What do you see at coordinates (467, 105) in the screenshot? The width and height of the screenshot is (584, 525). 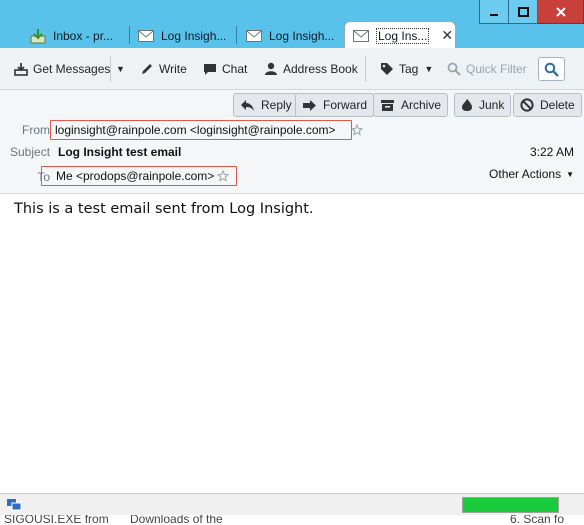 I see `flame-icon` at bounding box center [467, 105].